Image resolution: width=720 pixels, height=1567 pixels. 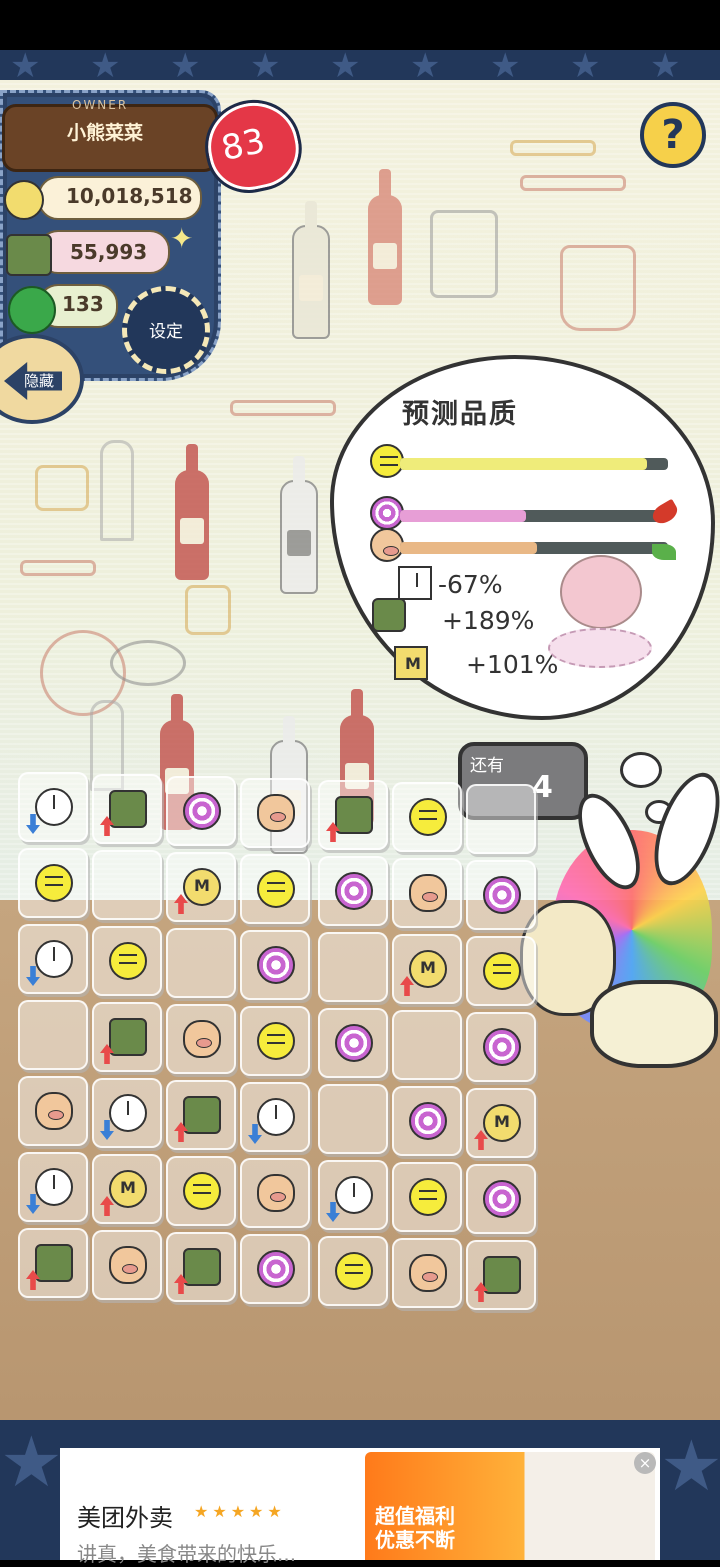 What do you see at coordinates (385, 237) in the screenshot?
I see `bottle-doodle` at bounding box center [385, 237].